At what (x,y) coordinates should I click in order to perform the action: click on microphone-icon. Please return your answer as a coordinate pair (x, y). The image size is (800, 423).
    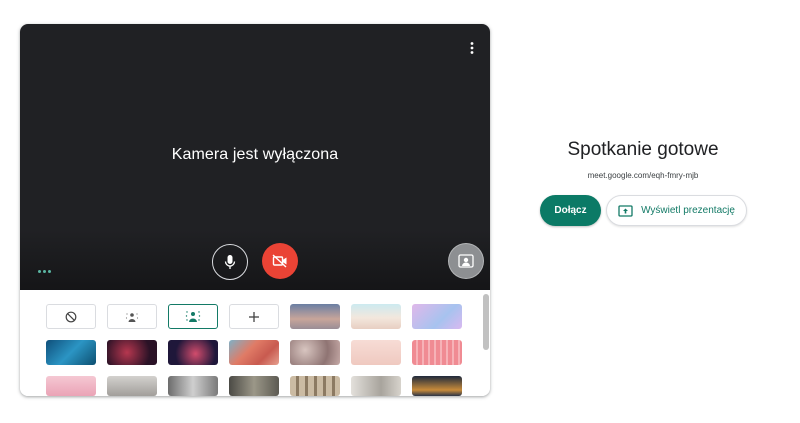
    Looking at the image, I should click on (230, 262).